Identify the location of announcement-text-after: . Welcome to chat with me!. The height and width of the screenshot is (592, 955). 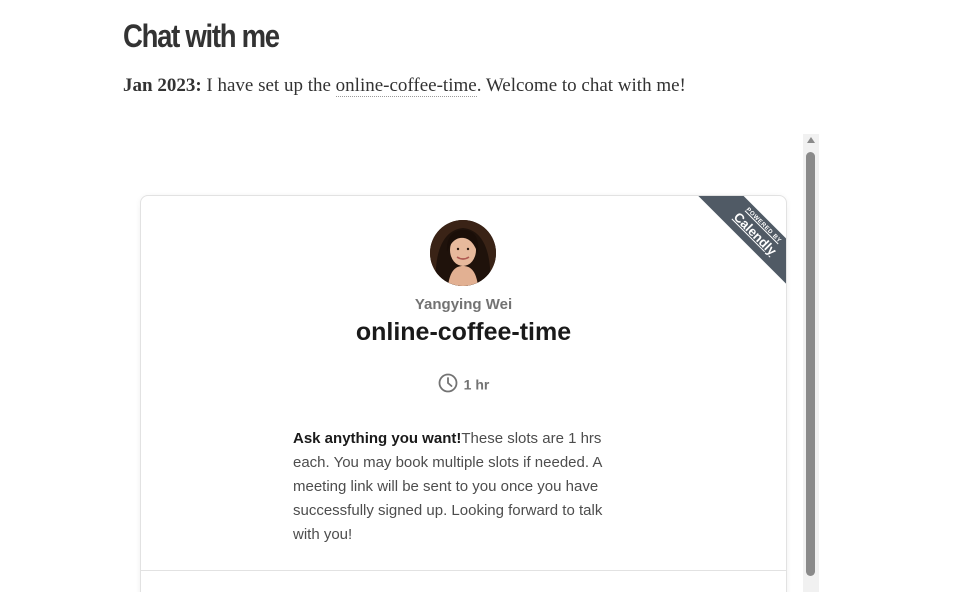
(581, 85).